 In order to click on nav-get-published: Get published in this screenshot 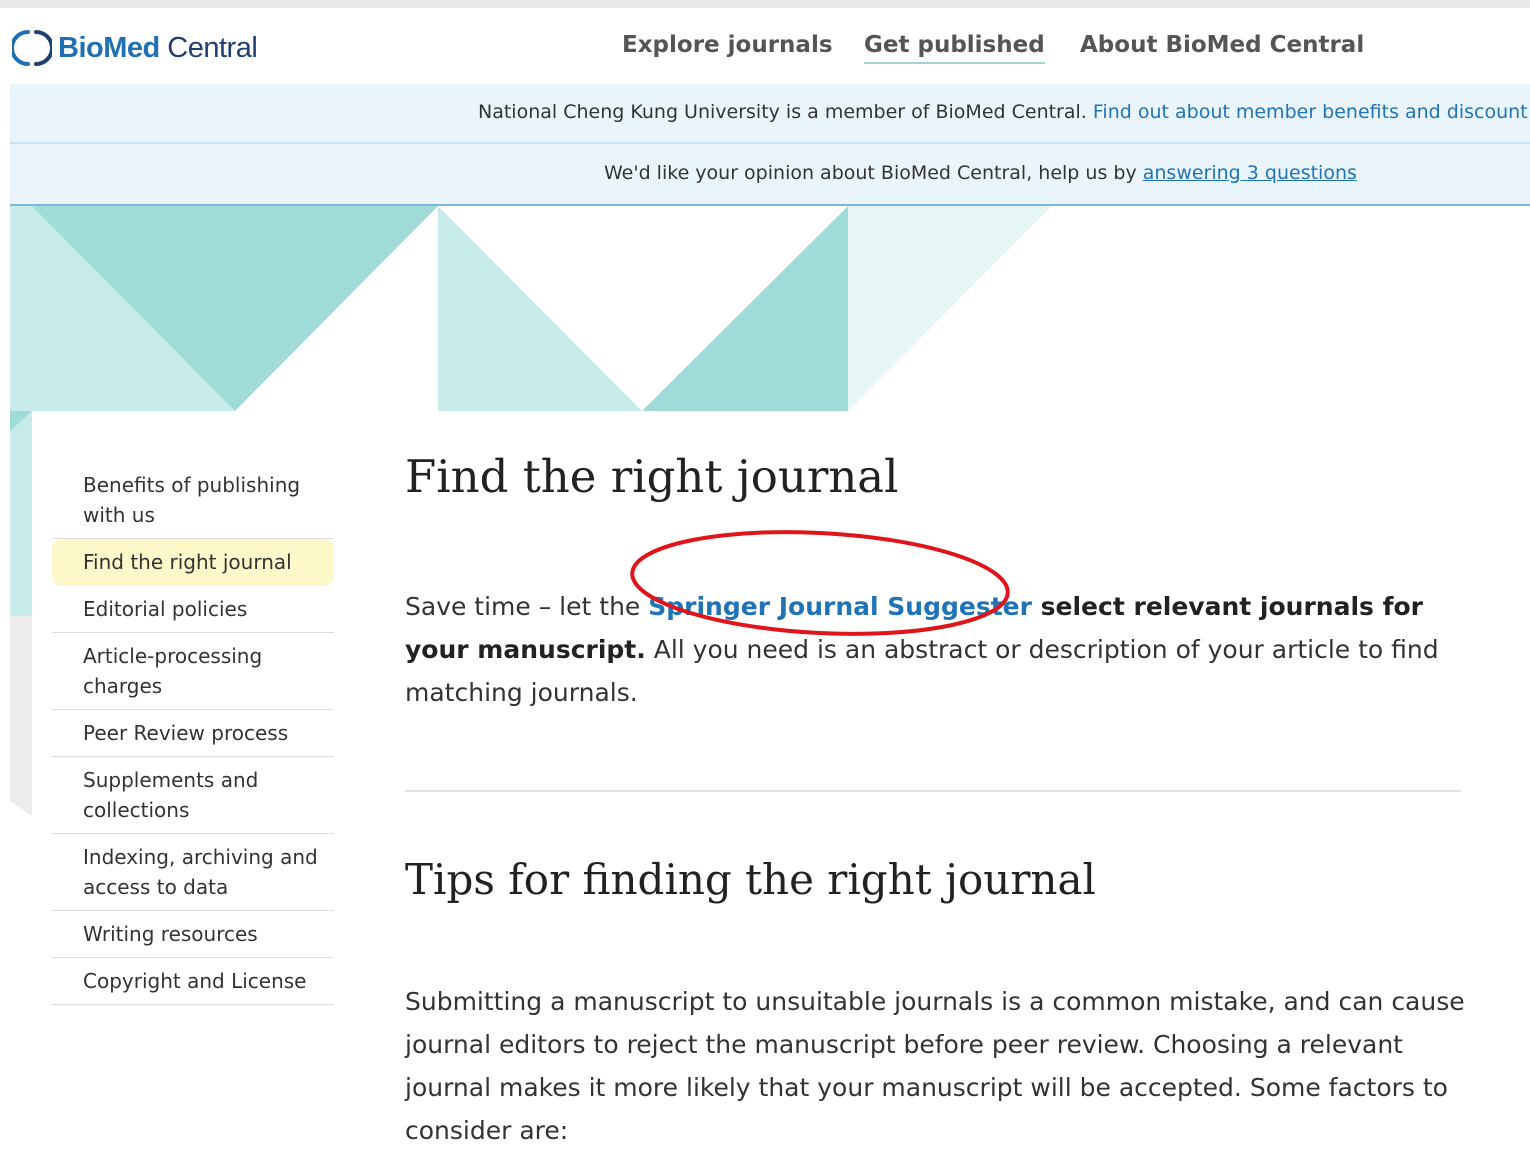, I will do `click(954, 48)`.